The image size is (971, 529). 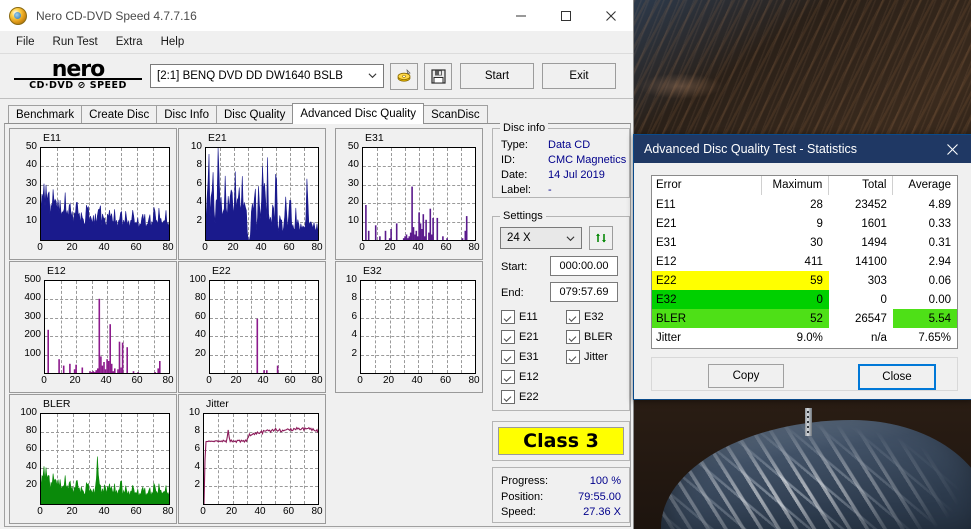 I want to click on start-time-input: 000:00.00, so click(x=584, y=266).